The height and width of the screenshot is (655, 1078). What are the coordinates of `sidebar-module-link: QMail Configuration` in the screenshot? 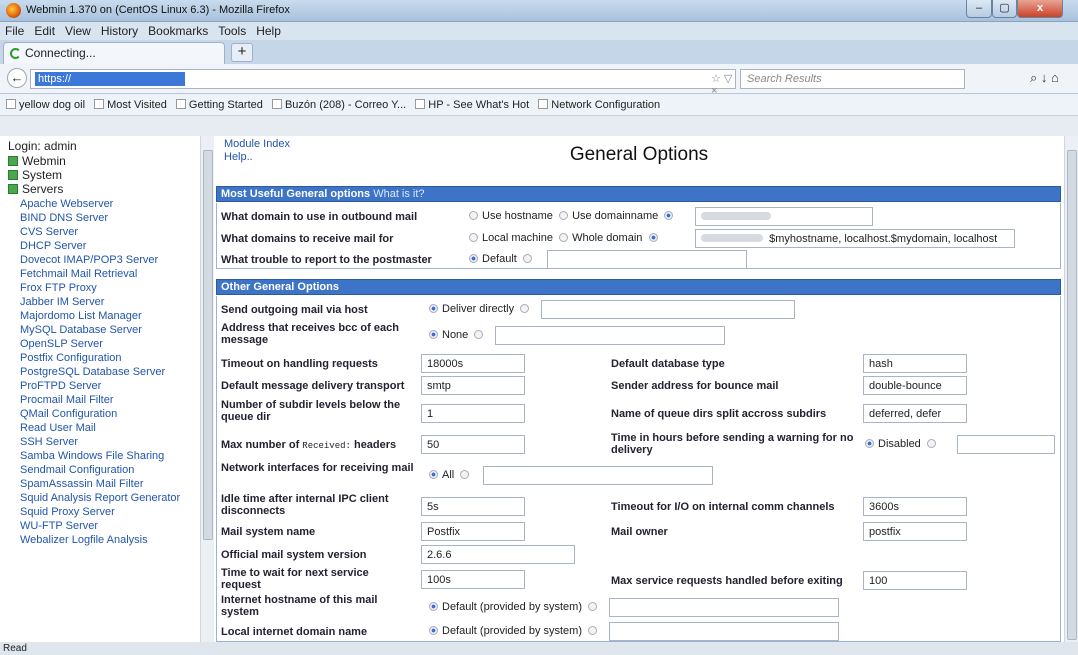 It's located at (104, 414).